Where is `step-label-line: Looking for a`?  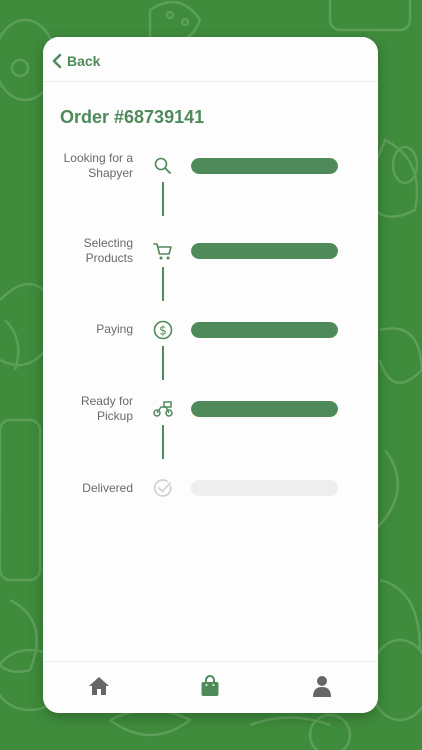
step-label-line: Looking for a is located at coordinates (98, 158).